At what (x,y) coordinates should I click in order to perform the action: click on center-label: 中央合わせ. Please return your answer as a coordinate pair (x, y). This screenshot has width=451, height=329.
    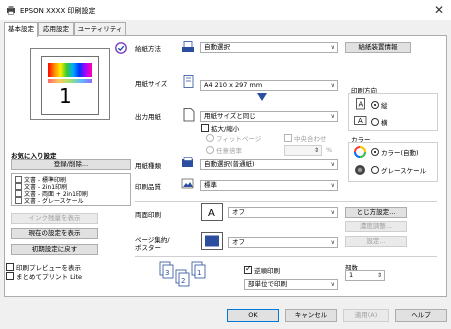
    Looking at the image, I should click on (310, 139).